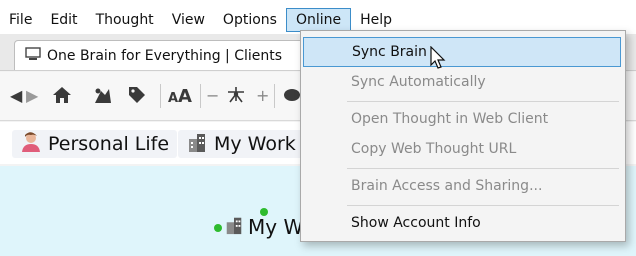 This screenshot has height=256, width=636. I want to click on zoom-in-icon: +, so click(262, 95).